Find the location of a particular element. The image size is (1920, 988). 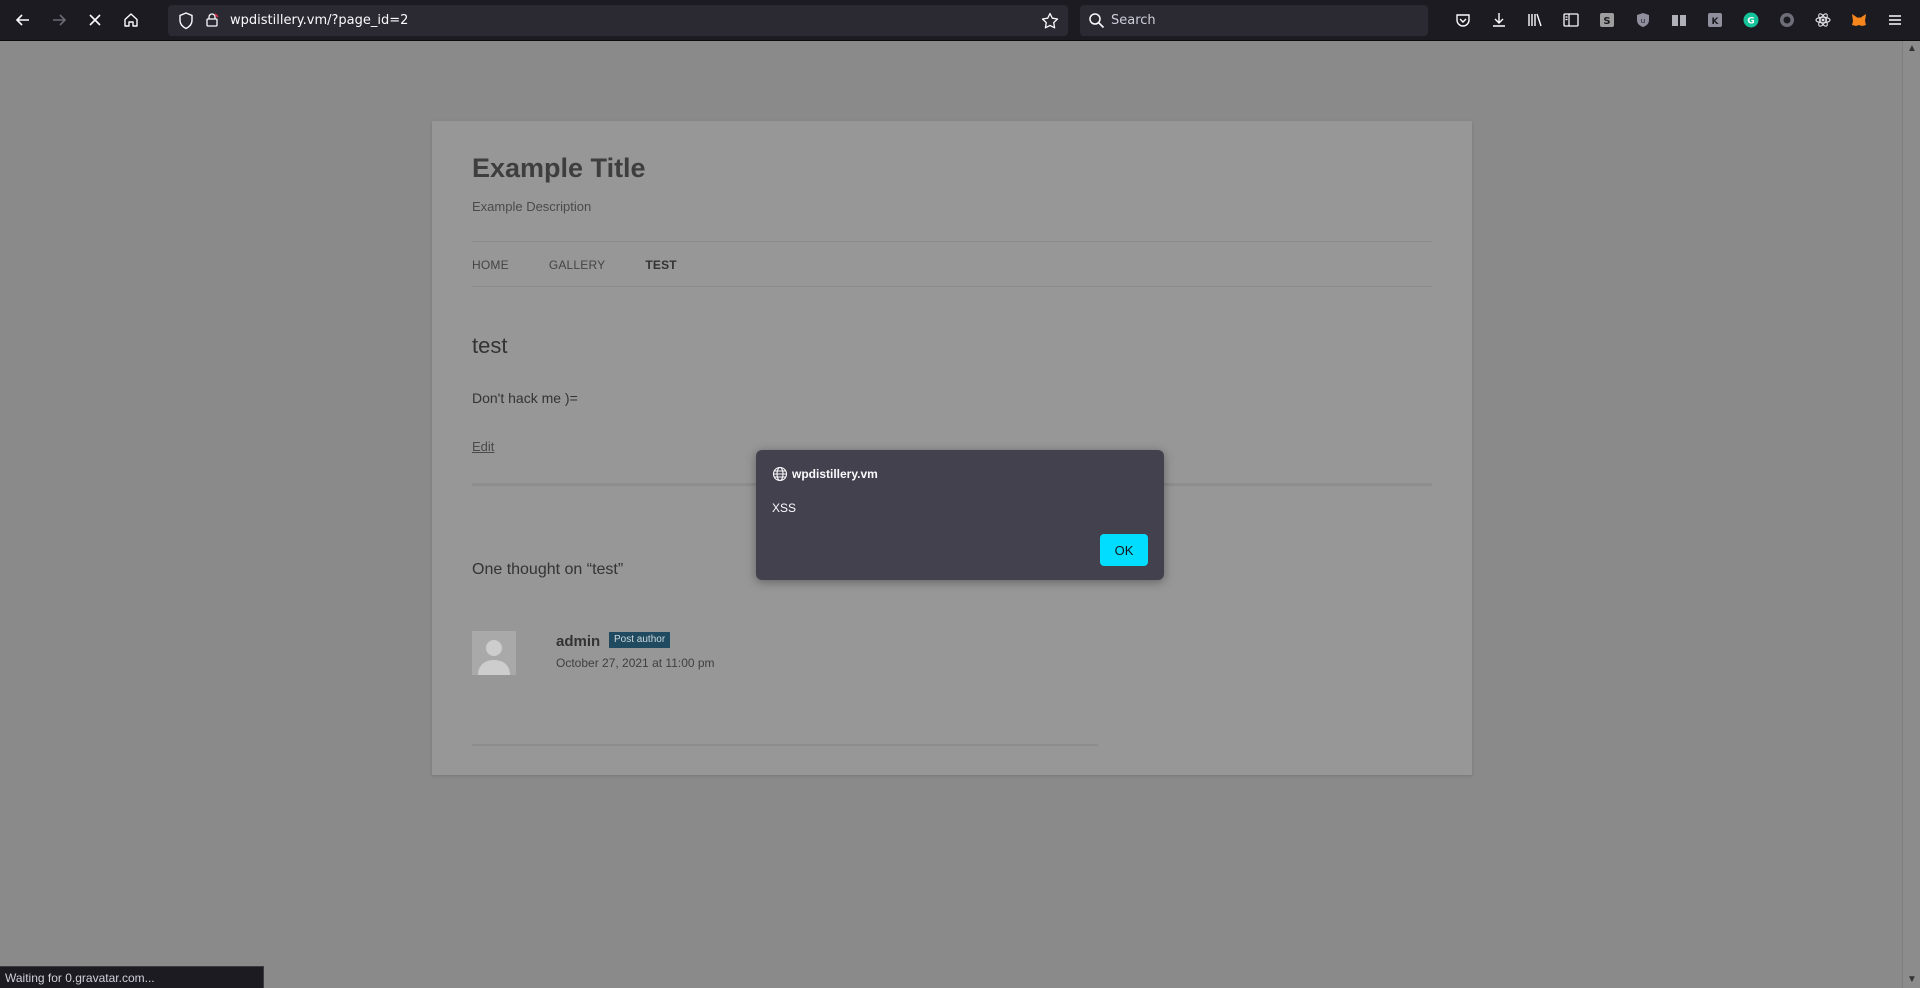

dialog-origin: wpdistillery.vm is located at coordinates (835, 474).